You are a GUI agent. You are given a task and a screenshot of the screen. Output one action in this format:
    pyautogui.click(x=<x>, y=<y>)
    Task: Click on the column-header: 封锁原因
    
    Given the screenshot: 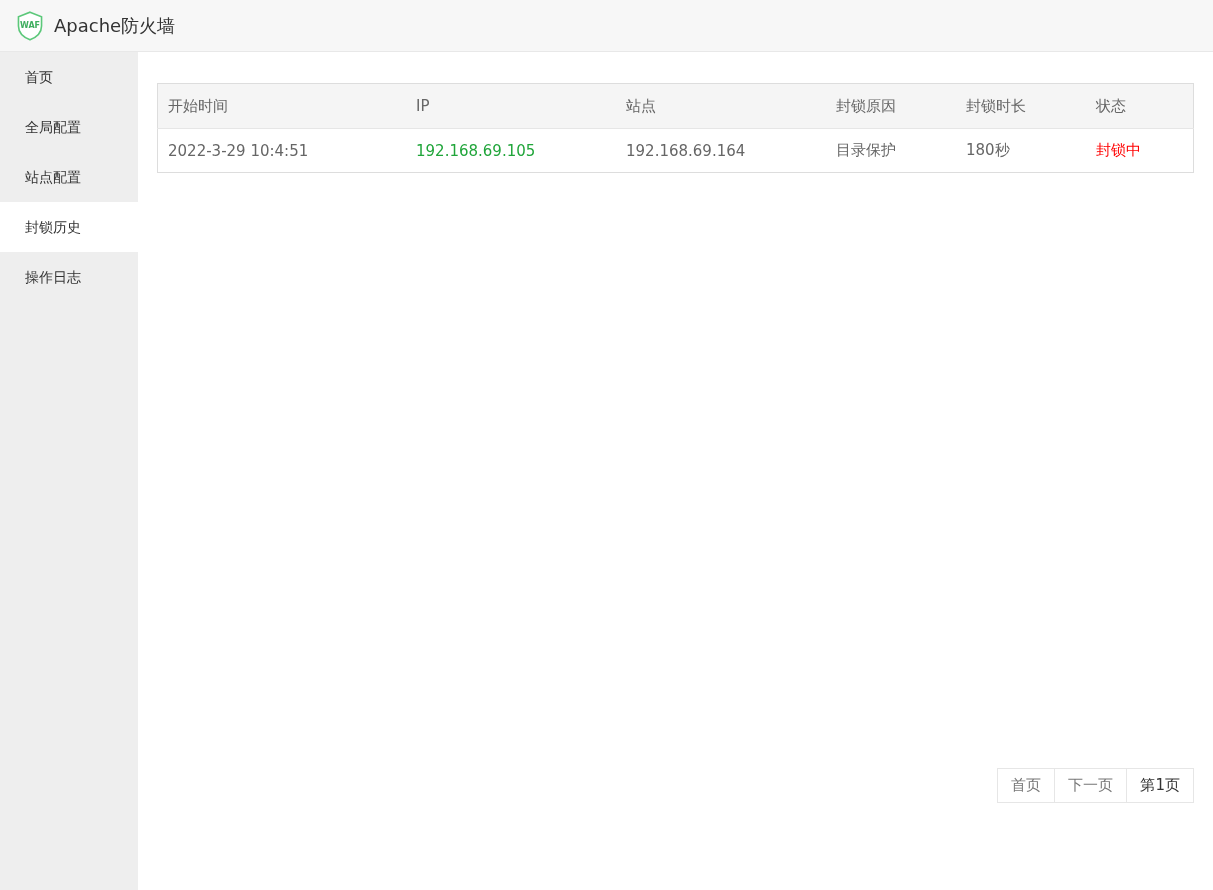 What is the action you would take?
    pyautogui.click(x=891, y=106)
    